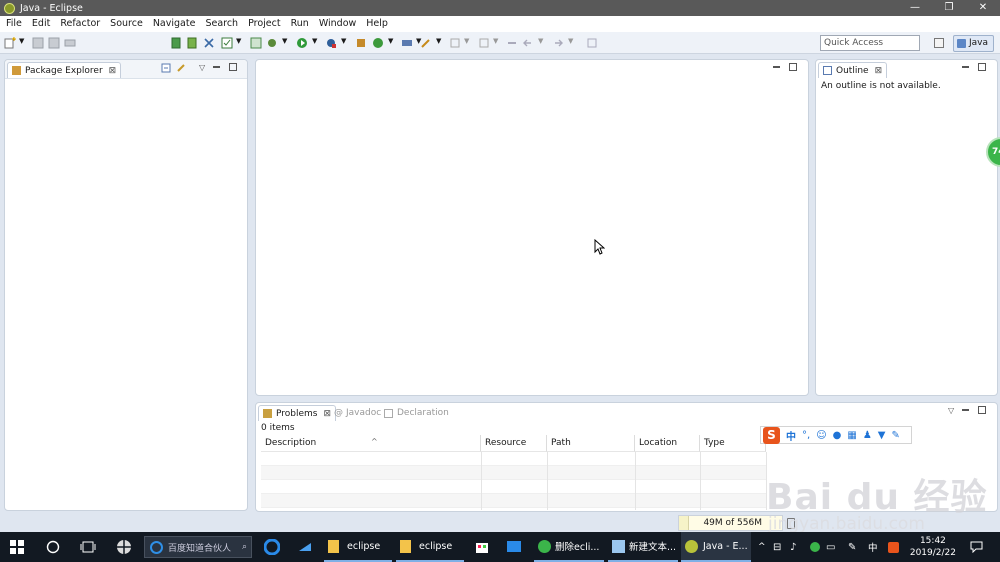  Describe the element at coordinates (80, 24) in the screenshot. I see `menu-refactor: Refactor` at that location.